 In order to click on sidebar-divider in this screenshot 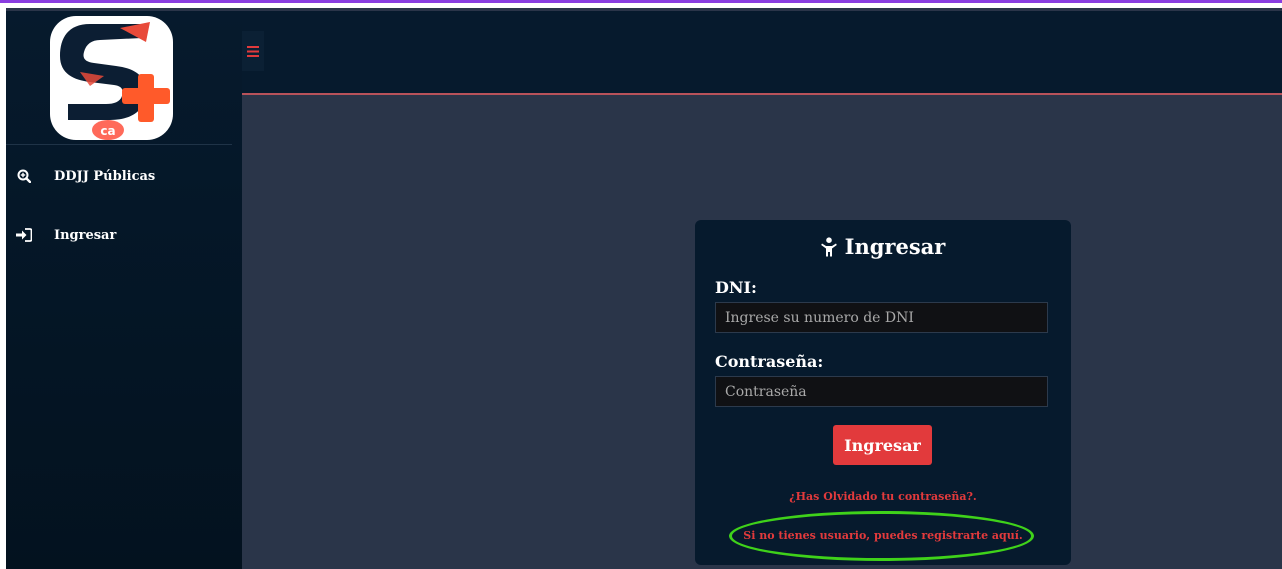, I will do `click(119, 144)`.